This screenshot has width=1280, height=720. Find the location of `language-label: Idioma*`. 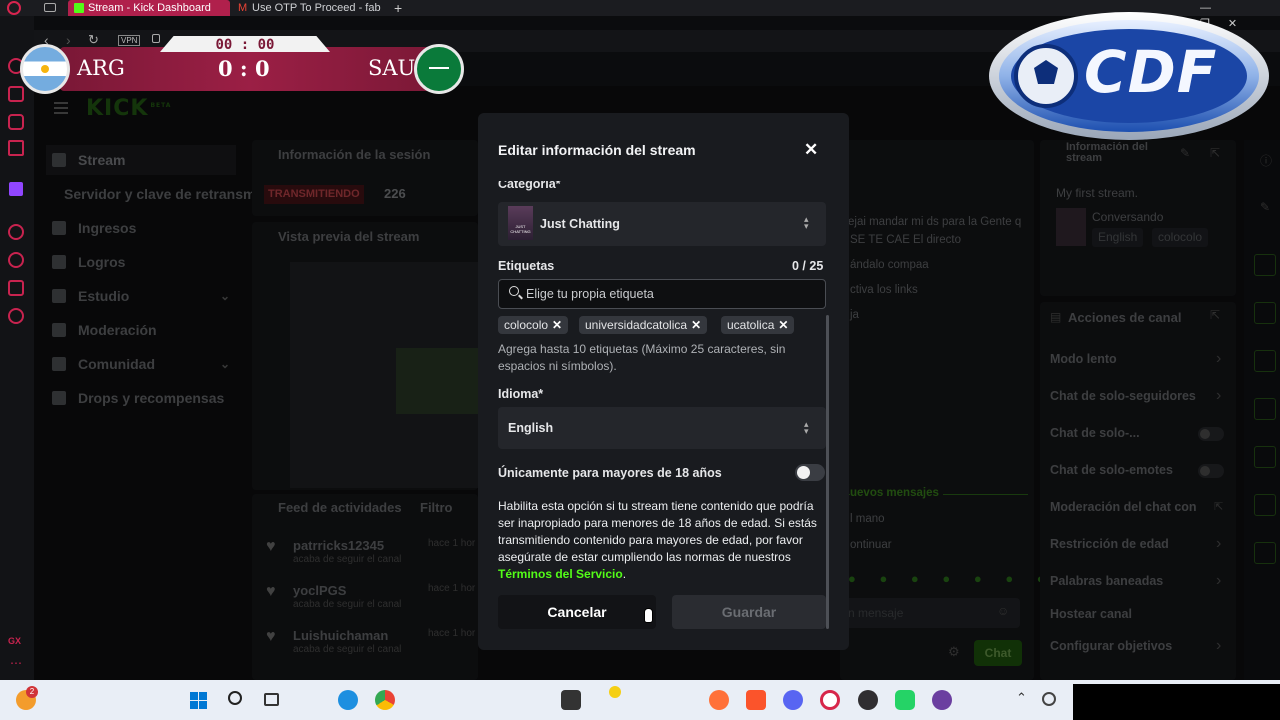

language-label: Idioma* is located at coordinates (521, 394).